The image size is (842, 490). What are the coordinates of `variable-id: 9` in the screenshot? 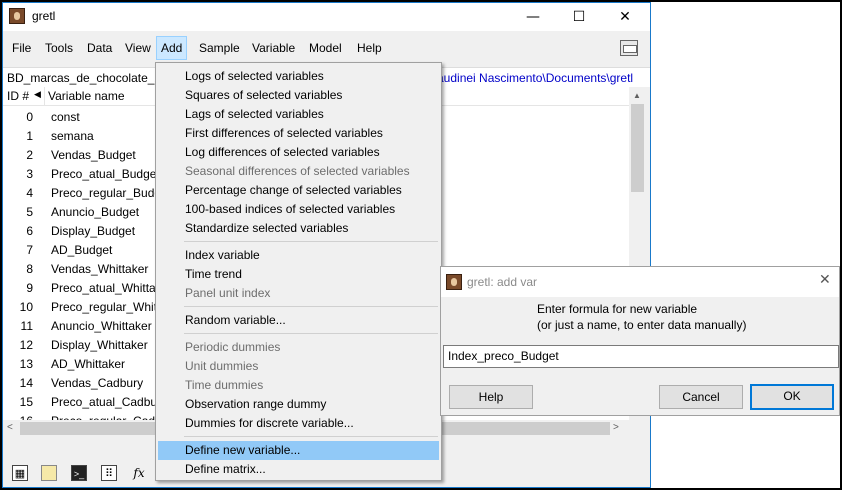 It's located at (29, 288).